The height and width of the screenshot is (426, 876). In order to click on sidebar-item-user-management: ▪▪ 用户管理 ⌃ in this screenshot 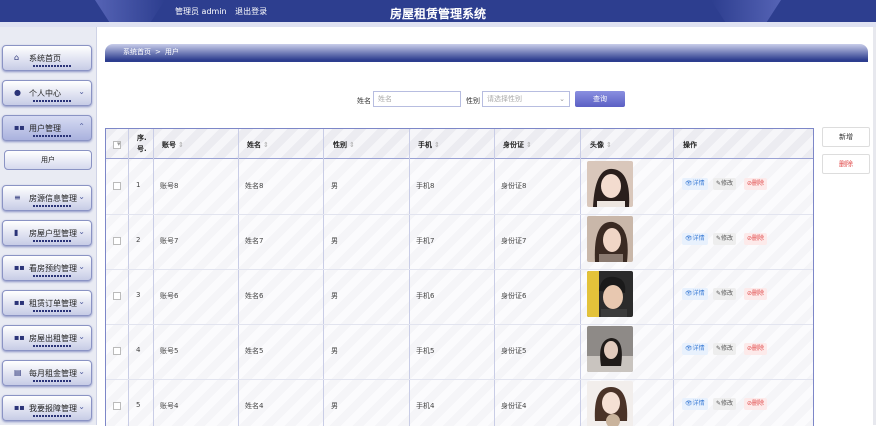, I will do `click(47, 128)`.